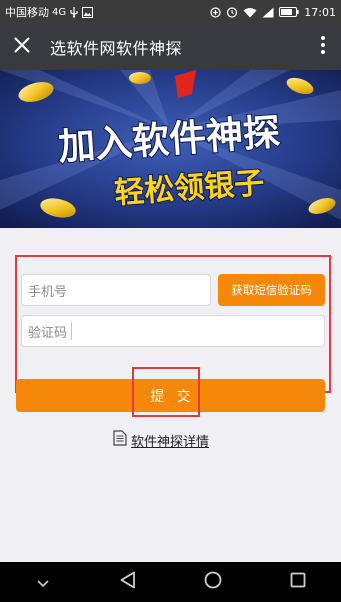 This screenshot has height=602, width=341. Describe the element at coordinates (140, 78) in the screenshot. I see `coin-decoration` at that location.